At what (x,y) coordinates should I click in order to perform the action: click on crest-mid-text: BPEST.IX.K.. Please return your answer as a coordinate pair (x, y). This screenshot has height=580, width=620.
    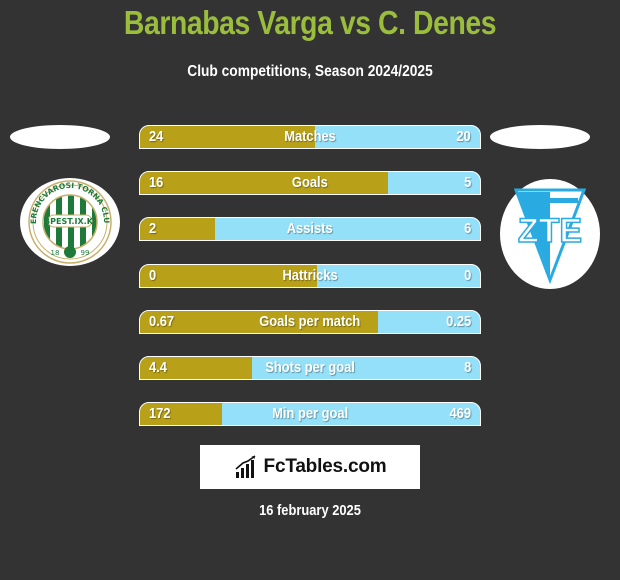
    Looking at the image, I should click on (70, 221).